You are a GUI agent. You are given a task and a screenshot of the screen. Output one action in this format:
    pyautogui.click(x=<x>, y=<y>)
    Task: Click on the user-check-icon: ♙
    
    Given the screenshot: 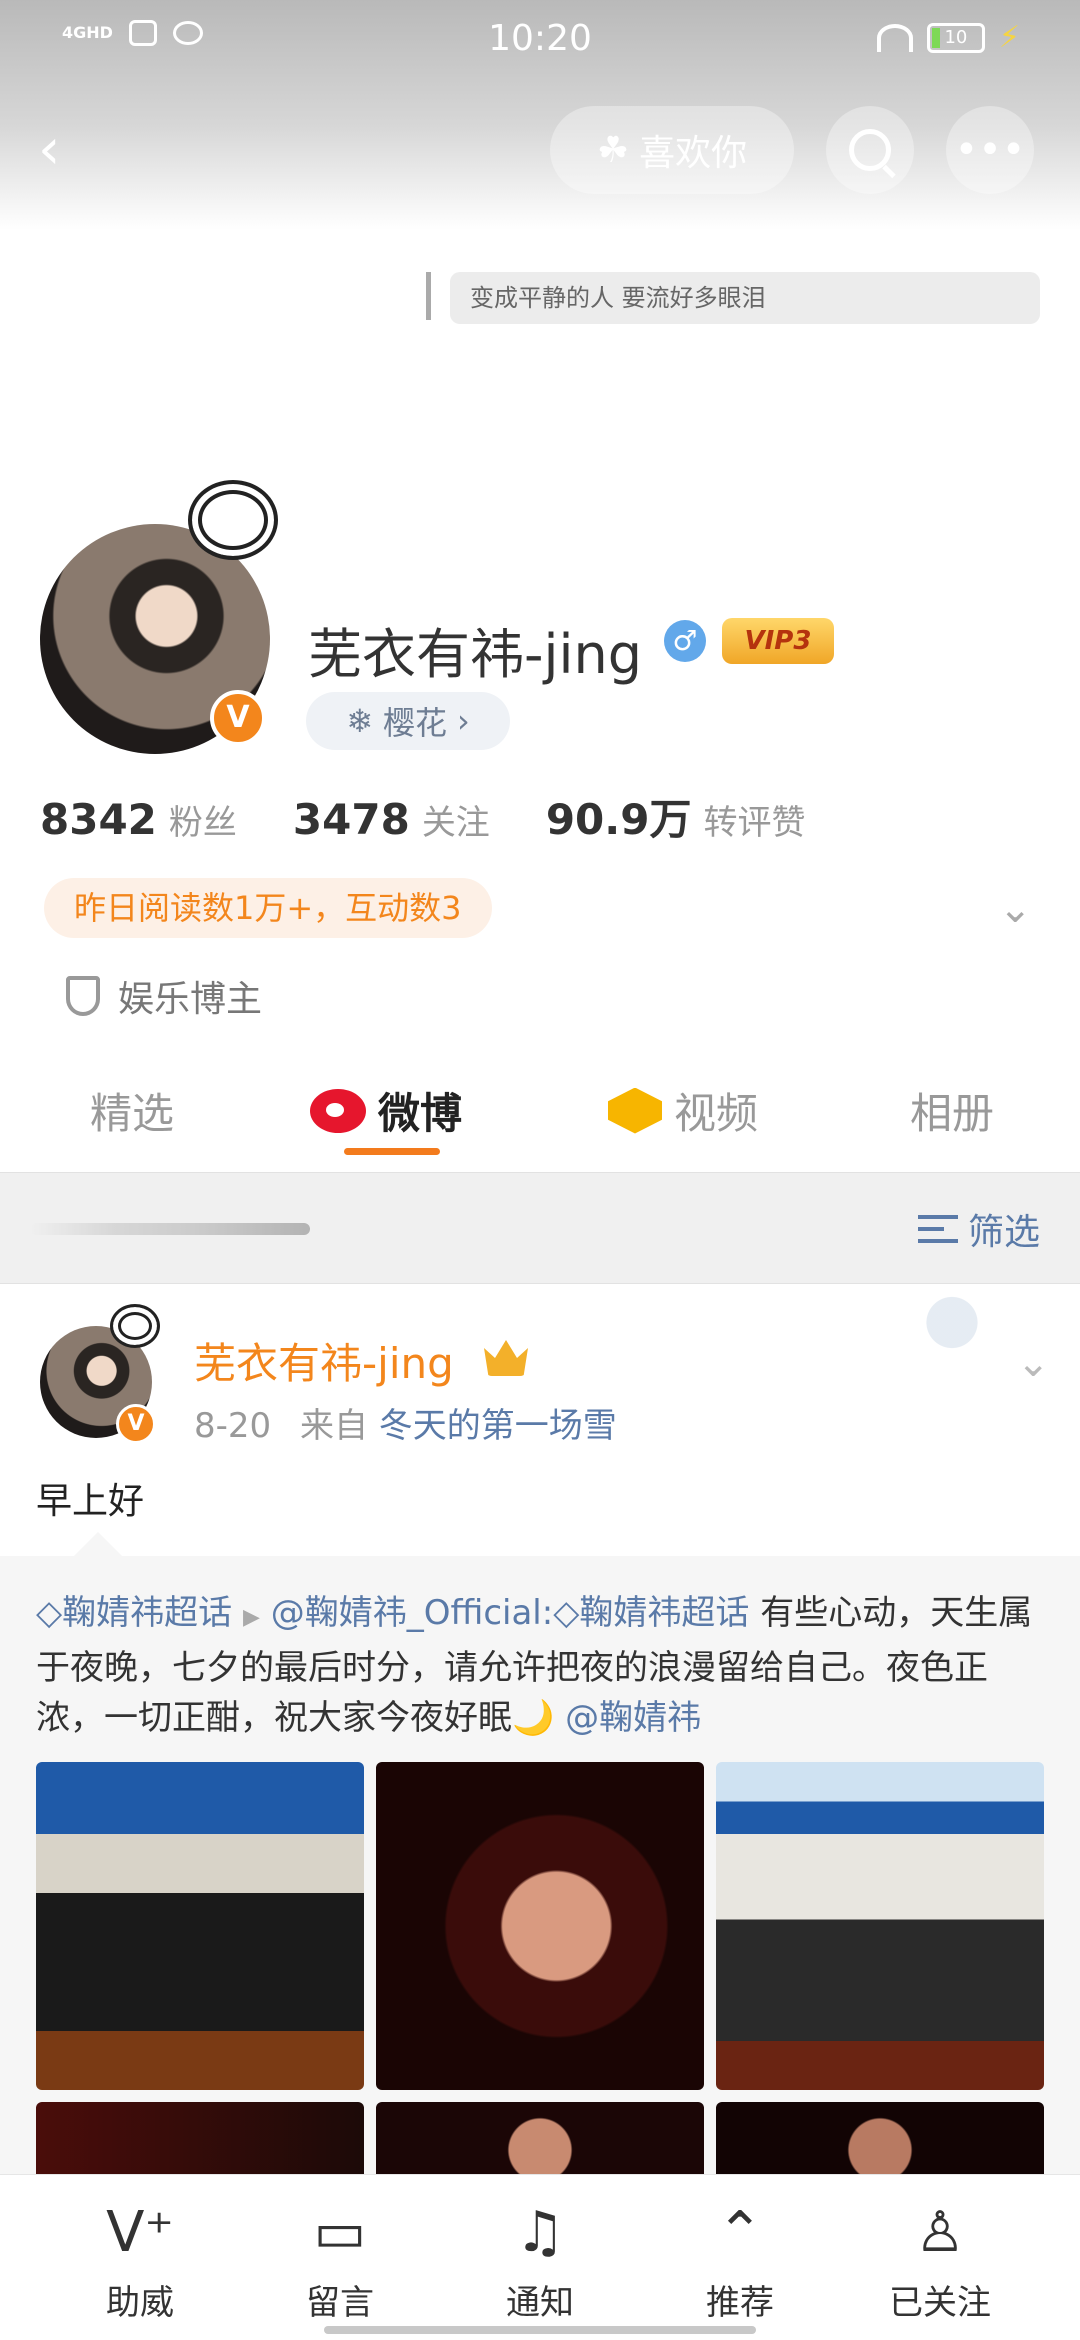 What is the action you would take?
    pyautogui.click(x=940, y=2232)
    